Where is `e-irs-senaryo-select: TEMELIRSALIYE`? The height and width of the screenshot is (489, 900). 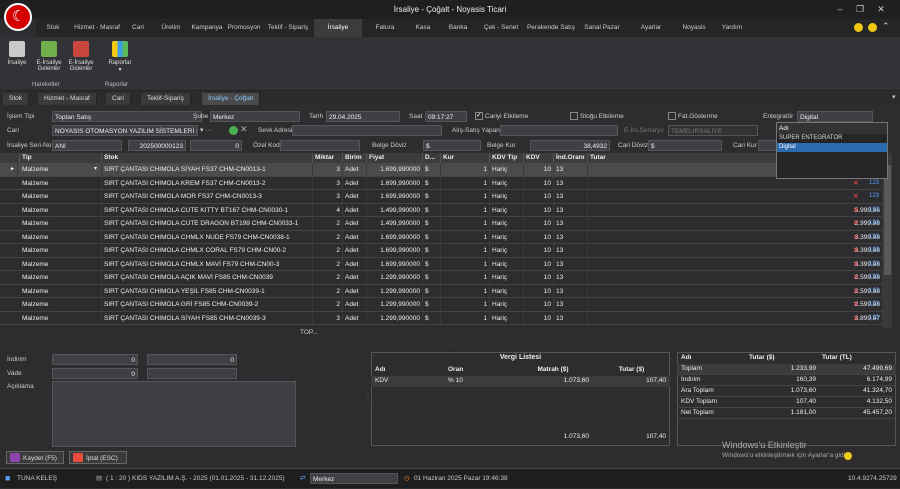
e-irs-senaryo-select: TEMELIRSALIYE is located at coordinates (713, 130).